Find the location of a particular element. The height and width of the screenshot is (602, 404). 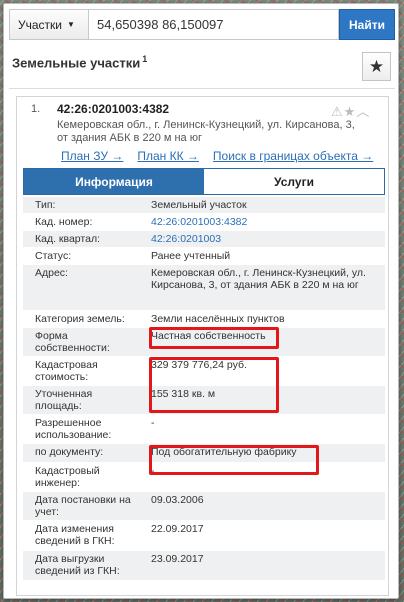

property-row: Разрешенное использование: - is located at coordinates (204, 429).